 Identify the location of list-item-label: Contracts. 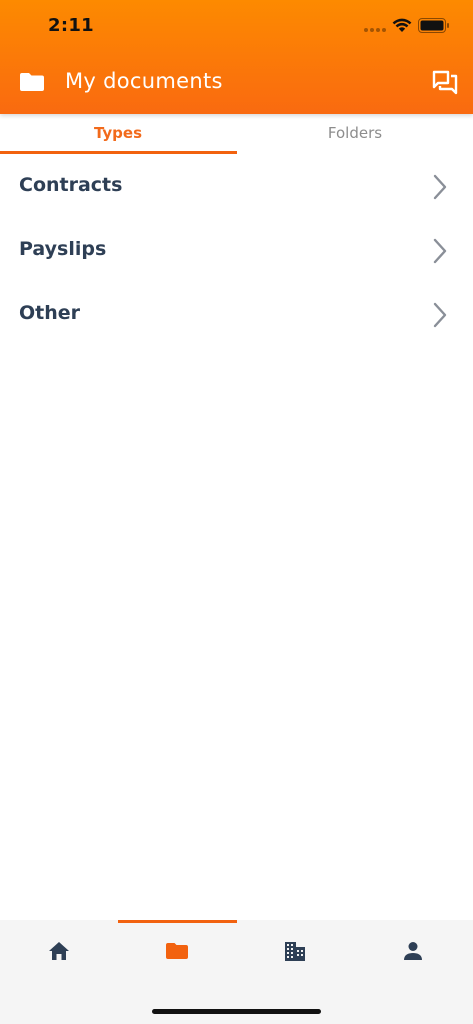
(71, 185).